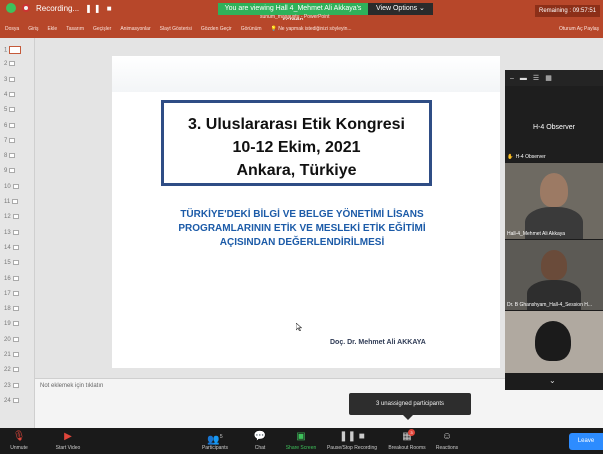  Describe the element at coordinates (11, 186) in the screenshot. I see `slide-thumbnail-10: 10` at that location.